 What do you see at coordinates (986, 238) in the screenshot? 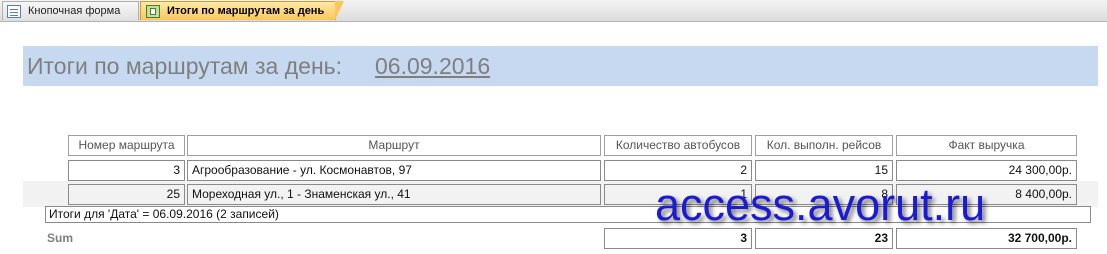
I see `sum-revenue: 32 700,00р.` at bounding box center [986, 238].